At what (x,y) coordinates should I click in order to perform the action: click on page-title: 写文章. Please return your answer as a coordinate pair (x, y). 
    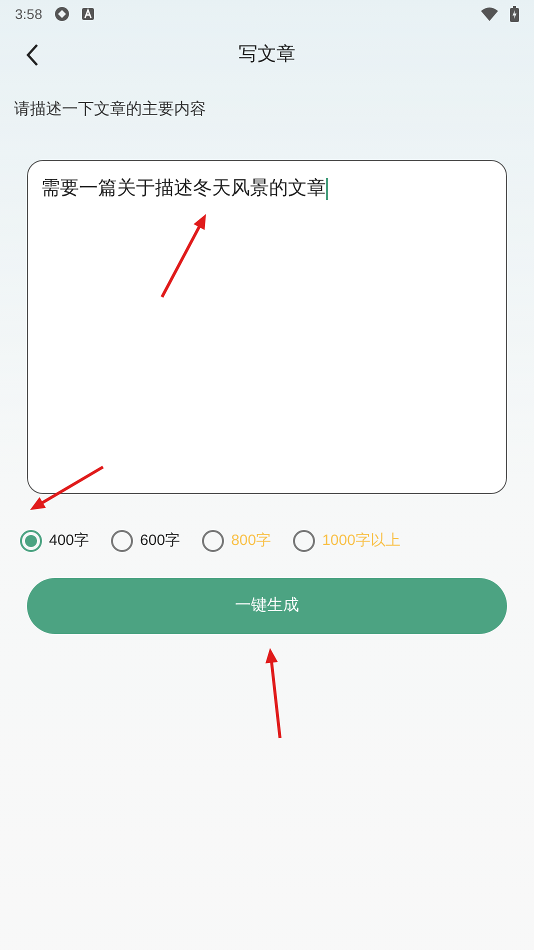
    Looking at the image, I should click on (267, 54).